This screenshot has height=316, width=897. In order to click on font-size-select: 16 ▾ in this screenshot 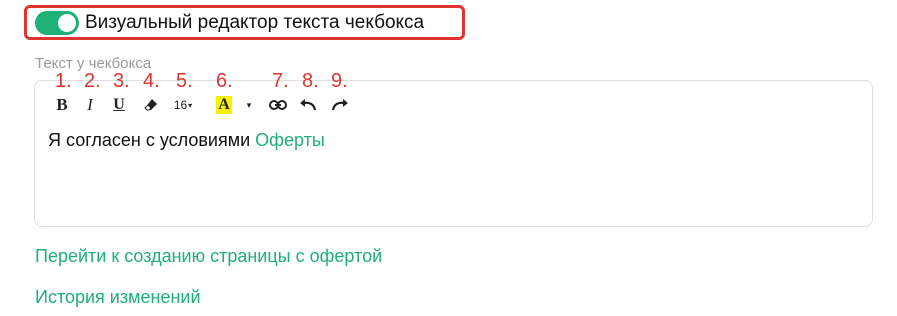, I will do `click(183, 105)`.